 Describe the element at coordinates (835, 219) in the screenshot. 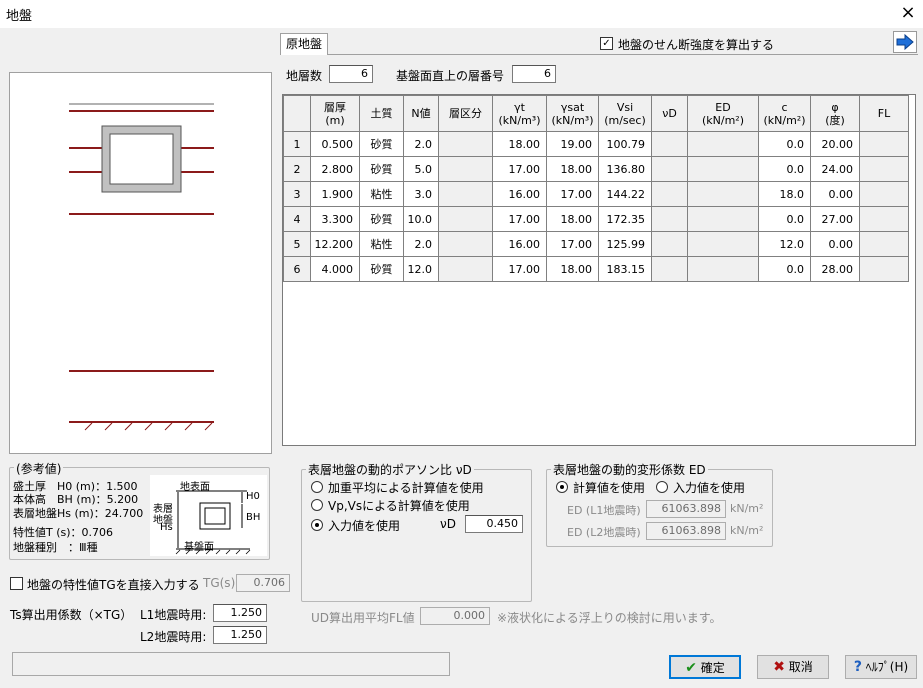

I see `table-cell-phi: 27.00` at that location.